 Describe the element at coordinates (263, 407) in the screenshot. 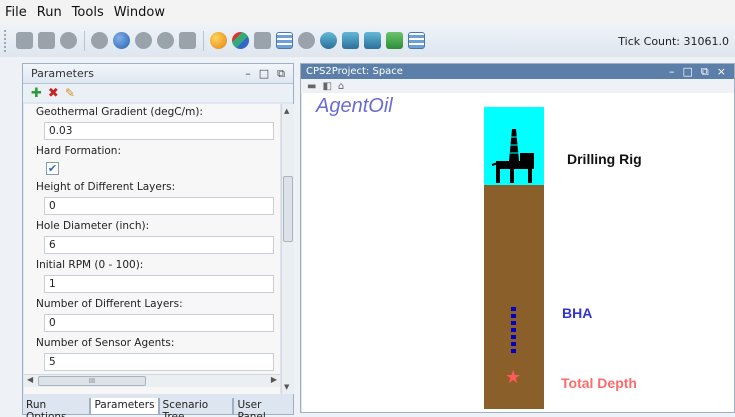

I see `tab-user-panel: User Panel` at that location.